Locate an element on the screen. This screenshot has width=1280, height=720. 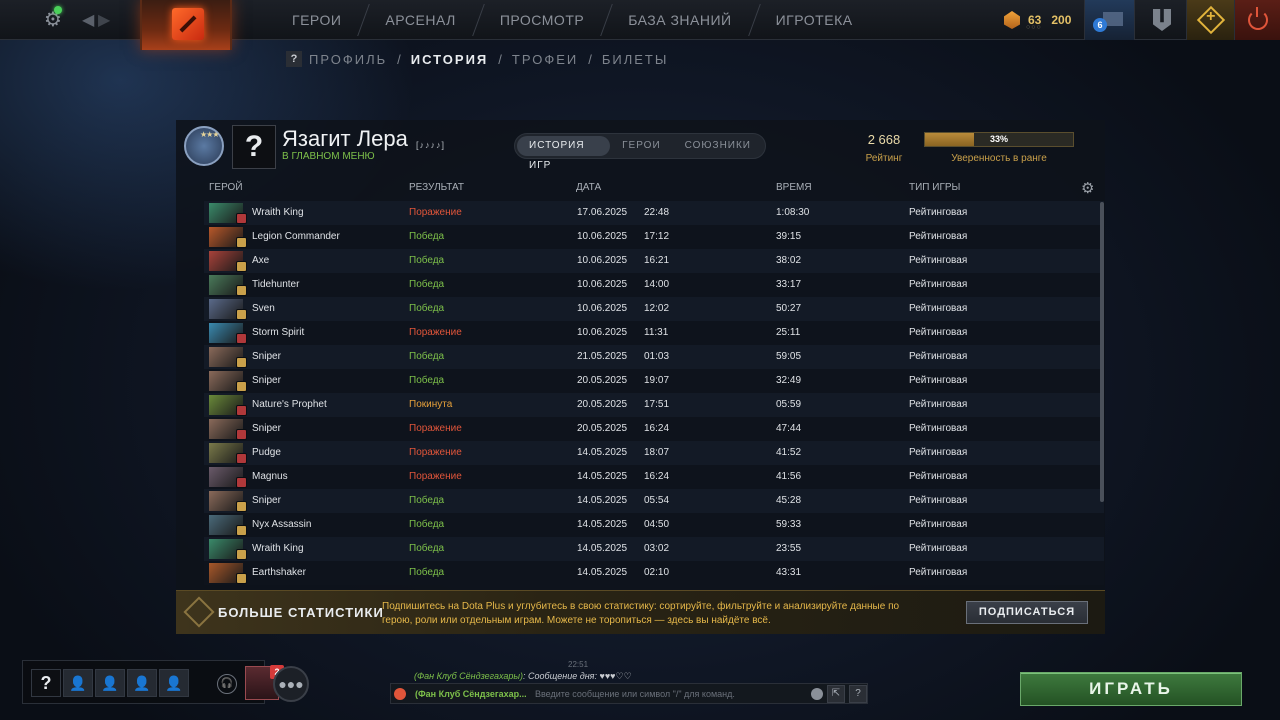
subnav-trophies: Трофеи is located at coordinates (545, 59).